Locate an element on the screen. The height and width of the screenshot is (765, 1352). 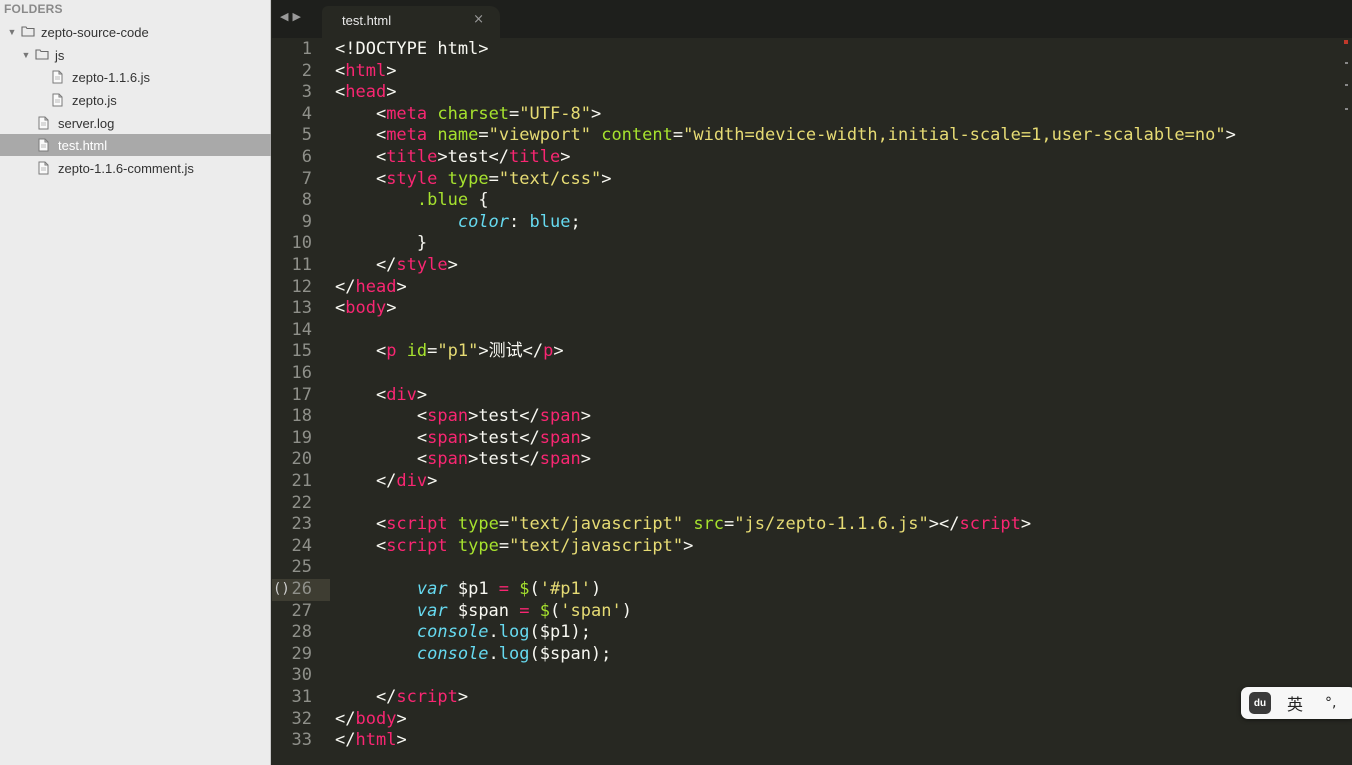
line-number: 26 is located at coordinates (301, 589).